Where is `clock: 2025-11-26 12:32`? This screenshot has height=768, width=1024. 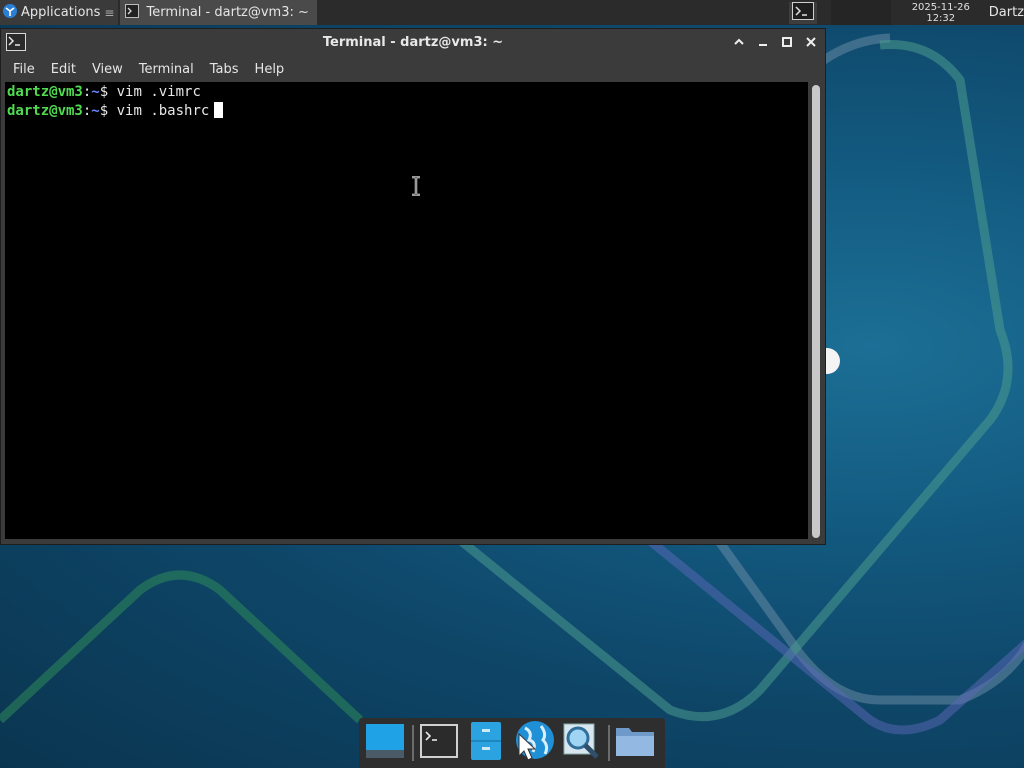
clock: 2025-11-26 12:32 is located at coordinates (941, 13).